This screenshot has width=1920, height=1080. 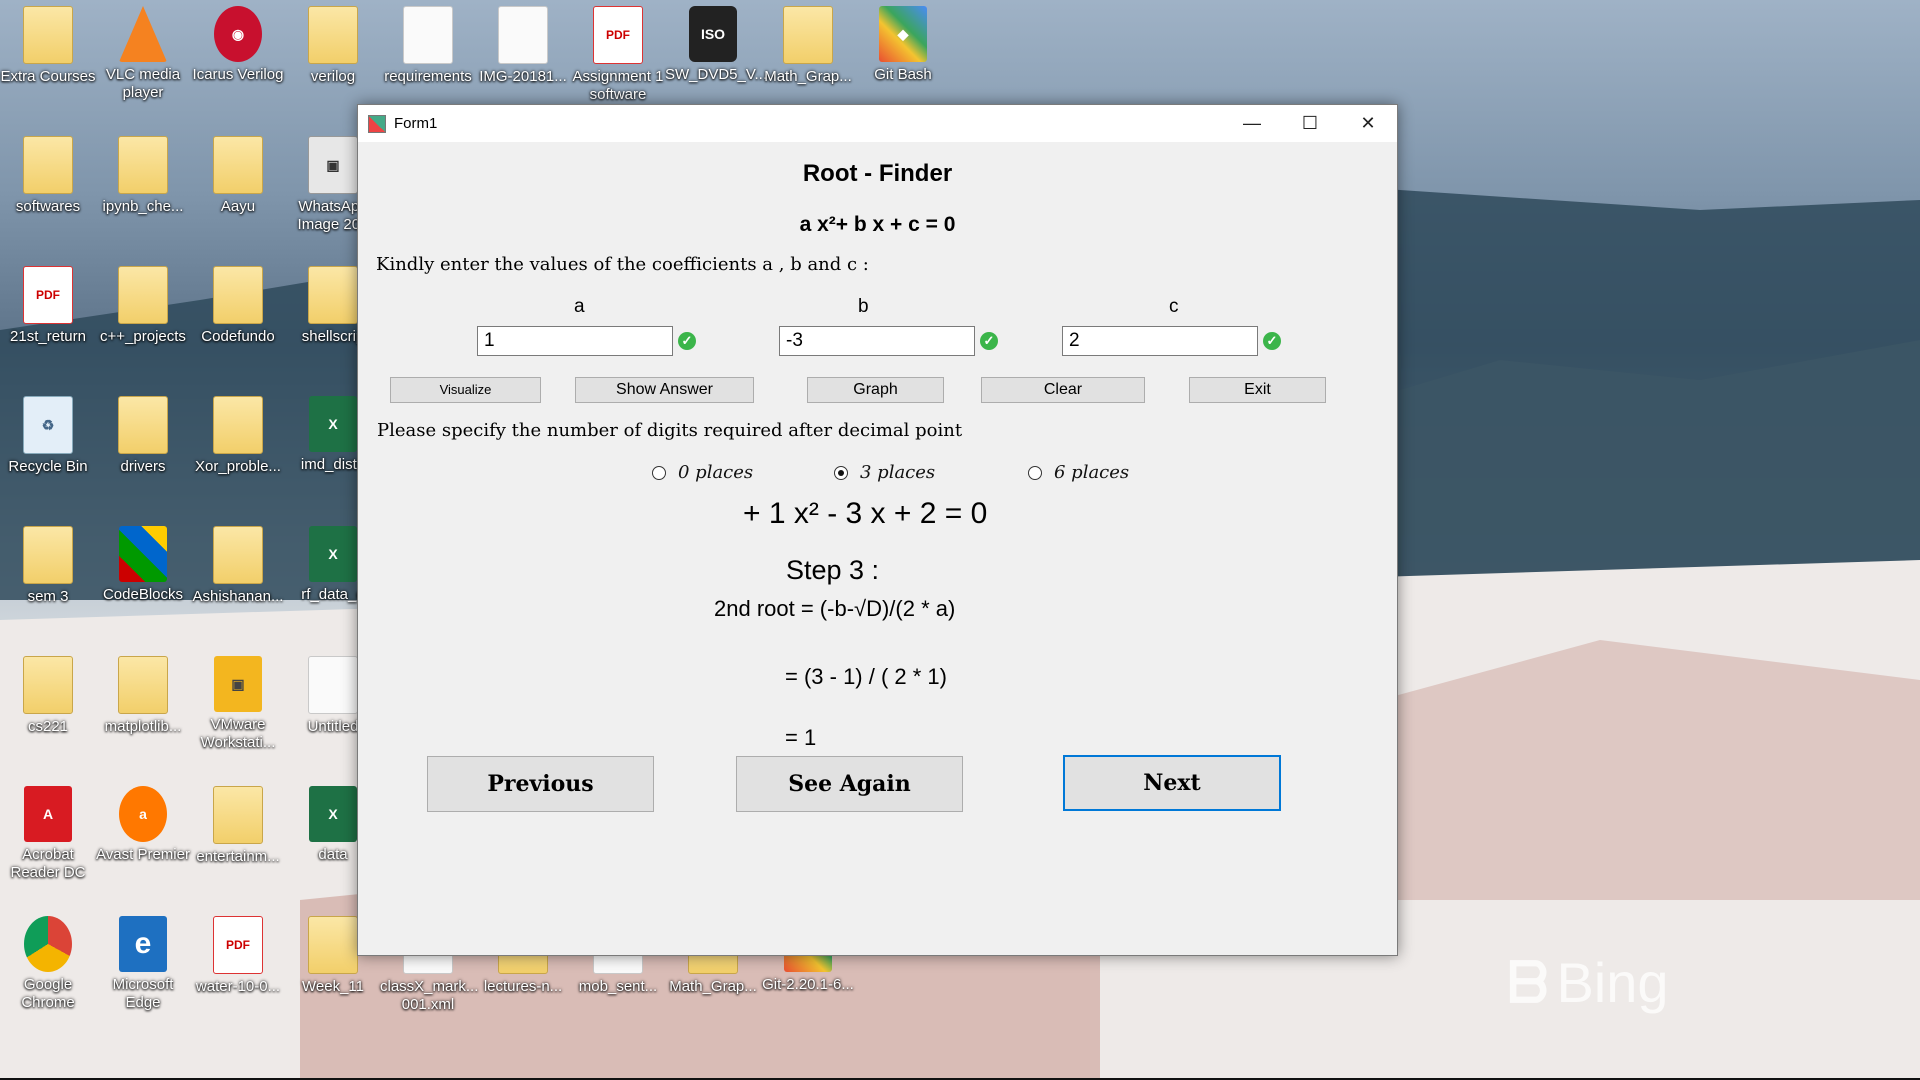 I want to click on radio-label: 3 places, so click(x=898, y=472).